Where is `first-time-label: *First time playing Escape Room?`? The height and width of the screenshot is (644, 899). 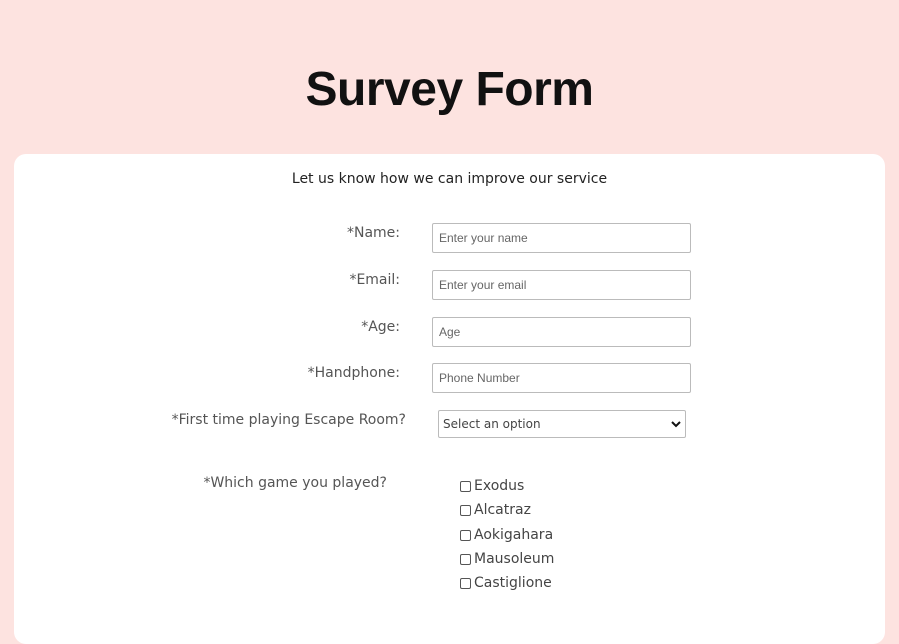
first-time-label: *First time playing Escape Room? is located at coordinates (288, 420).